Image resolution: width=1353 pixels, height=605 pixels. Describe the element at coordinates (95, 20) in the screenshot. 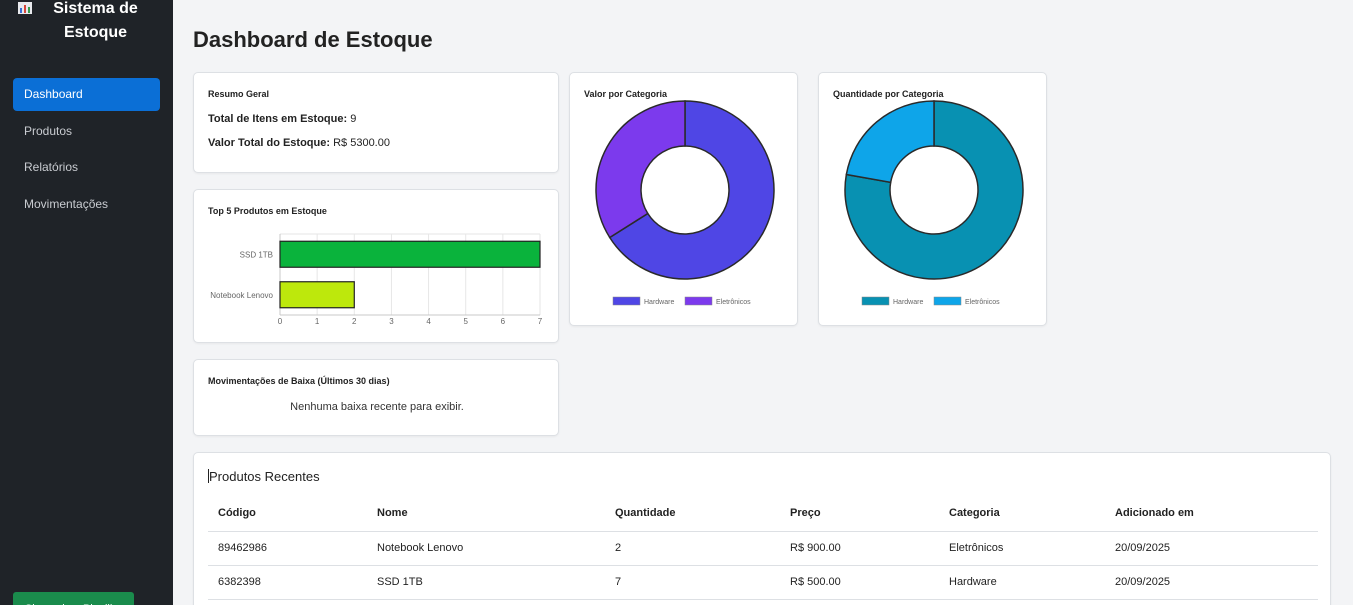

I see `brand-title: Sistema de Estoque` at that location.